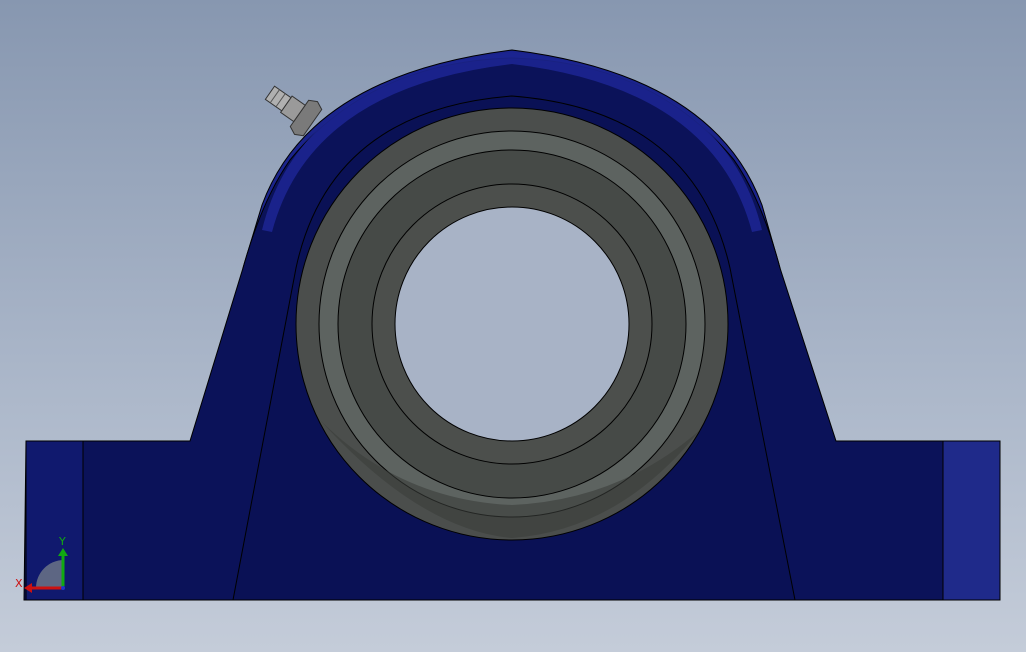  I want to click on bearing-bore, so click(512, 324).